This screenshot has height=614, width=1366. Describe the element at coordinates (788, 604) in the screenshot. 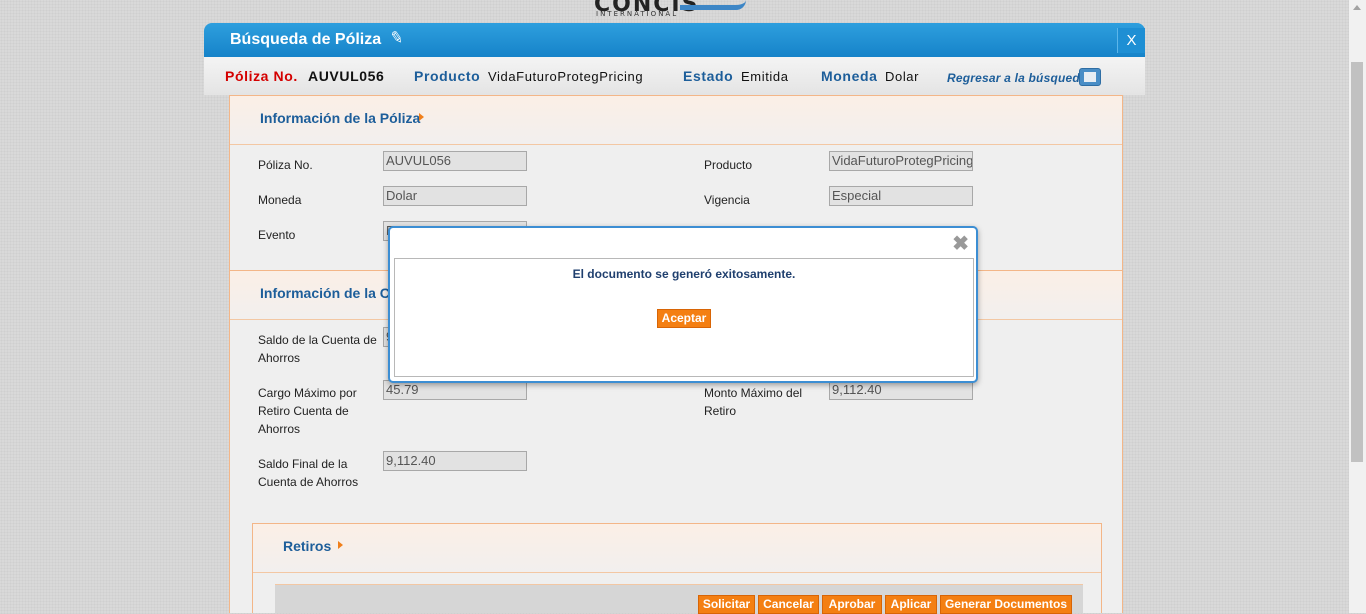

I see `cancelar-button: Cancelar` at that location.